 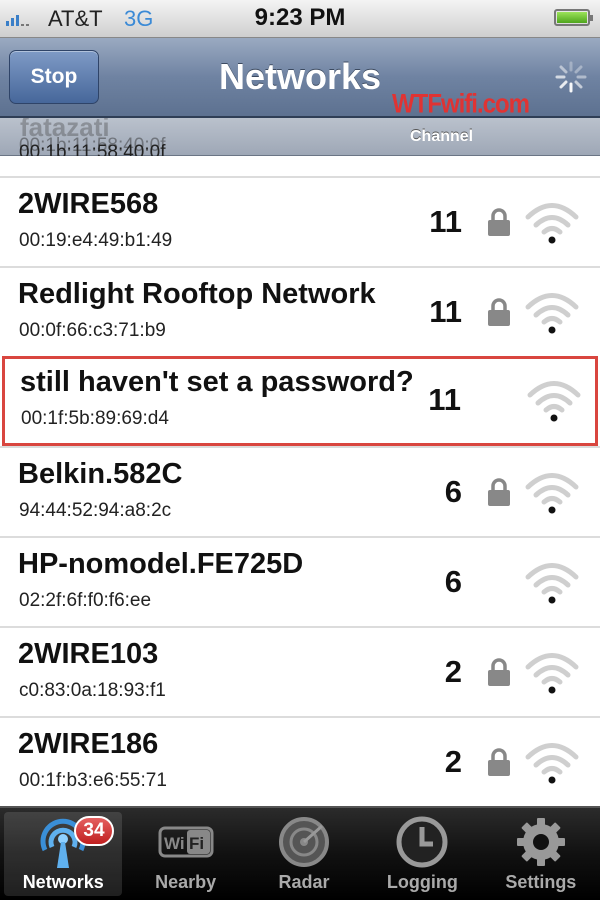 I want to click on networks-count-badge: 34, so click(x=94, y=831).